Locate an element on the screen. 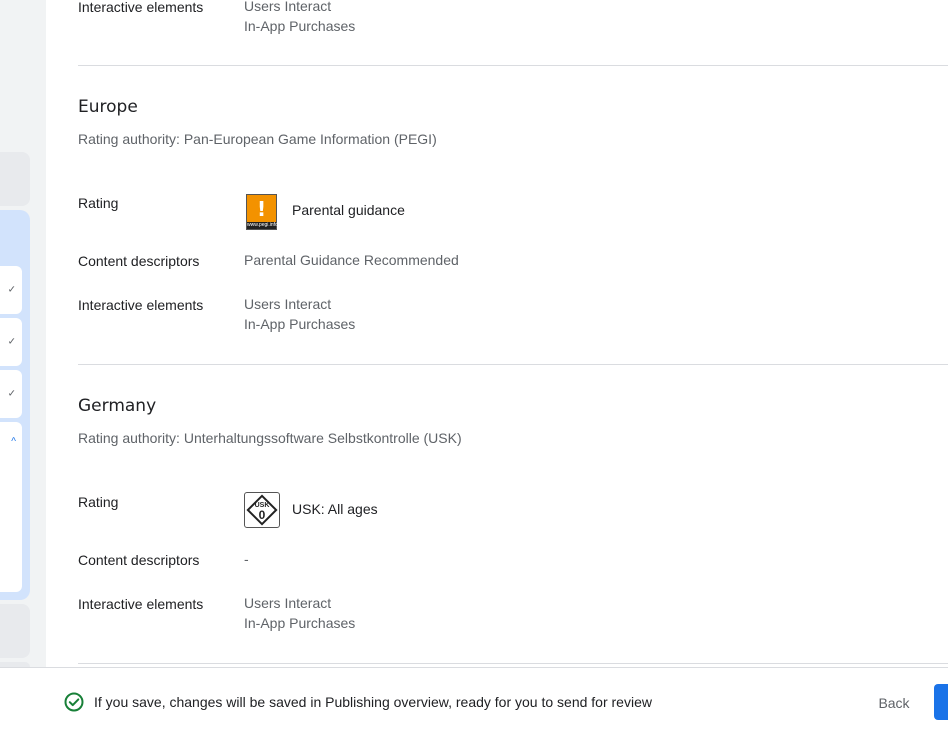 This screenshot has width=948, height=737. chevron-up-icon: ^ is located at coordinates (13, 442).